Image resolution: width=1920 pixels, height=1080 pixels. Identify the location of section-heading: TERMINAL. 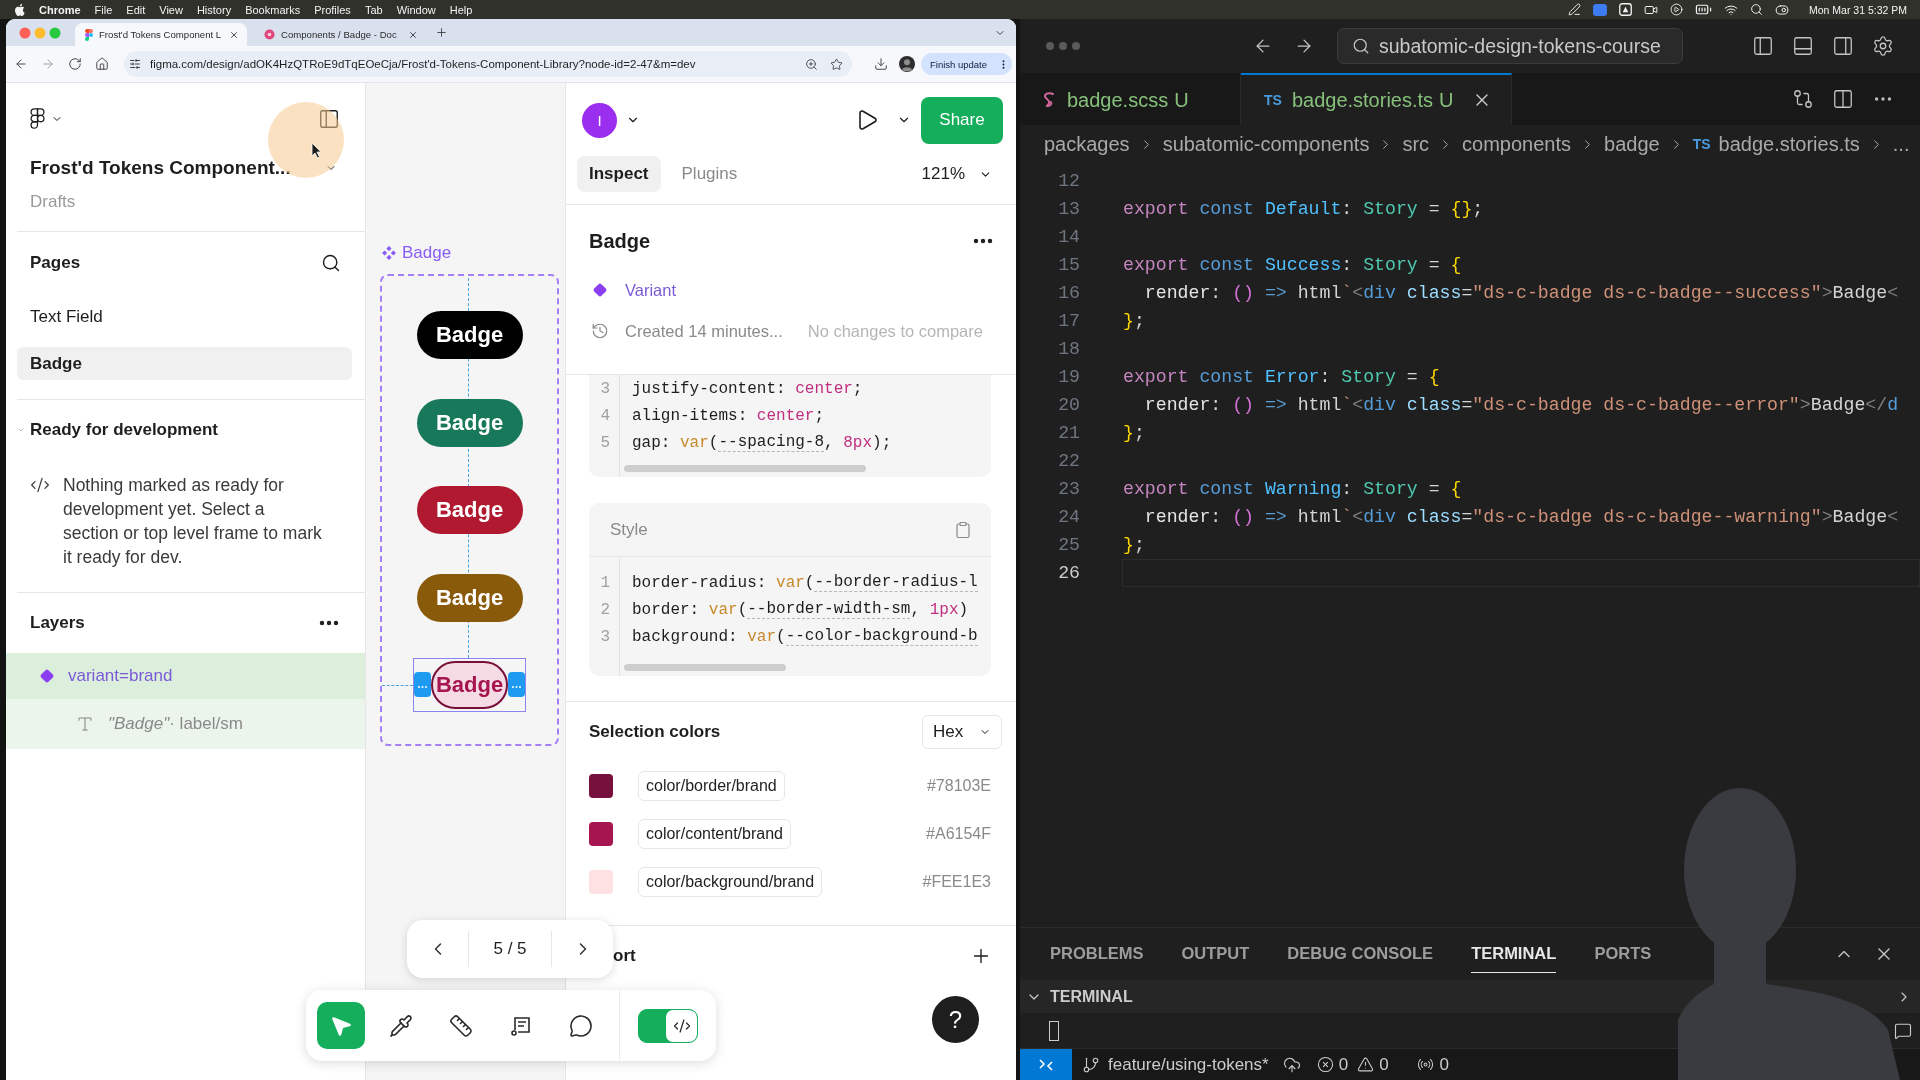
(1091, 996).